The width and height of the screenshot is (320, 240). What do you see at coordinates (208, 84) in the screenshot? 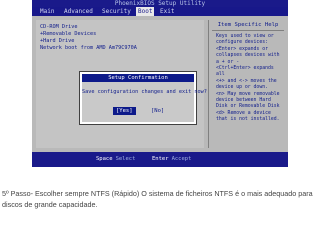
I see `panel-divider` at bounding box center [208, 84].